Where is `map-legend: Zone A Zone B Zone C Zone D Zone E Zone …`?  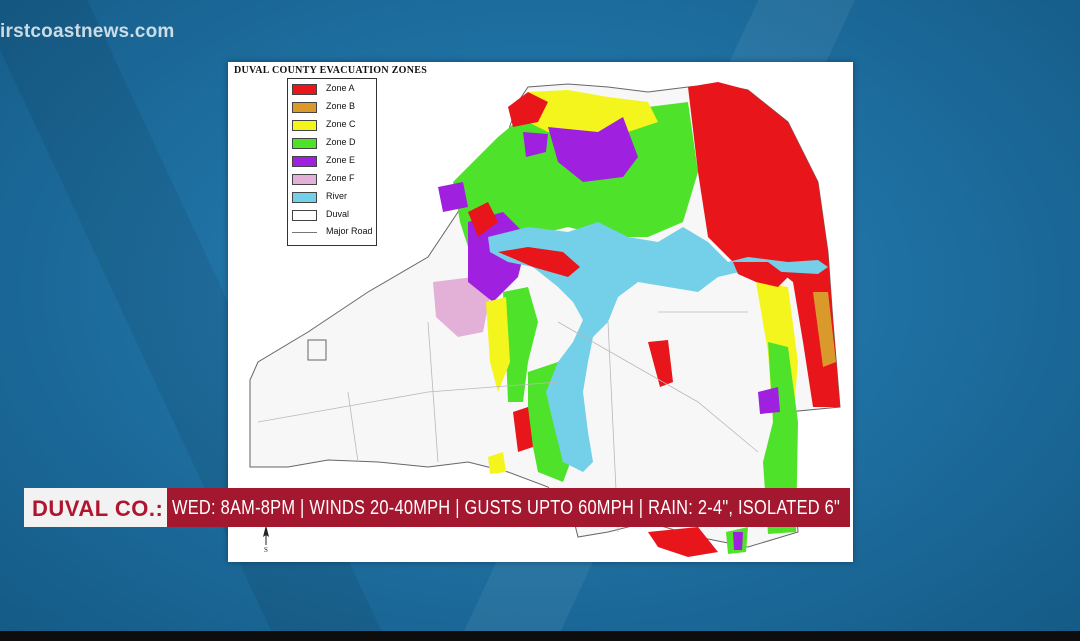
map-legend: Zone A Zone B Zone C Zone D Zone E Zone … is located at coordinates (332, 162).